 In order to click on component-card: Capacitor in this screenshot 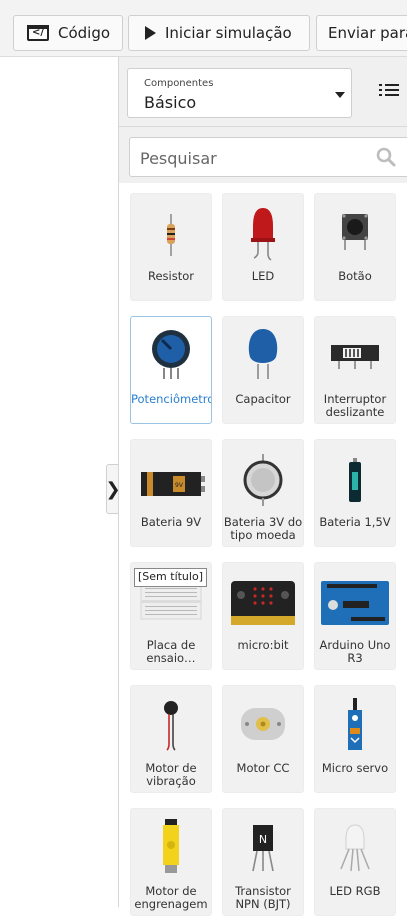, I will do `click(263, 370)`.